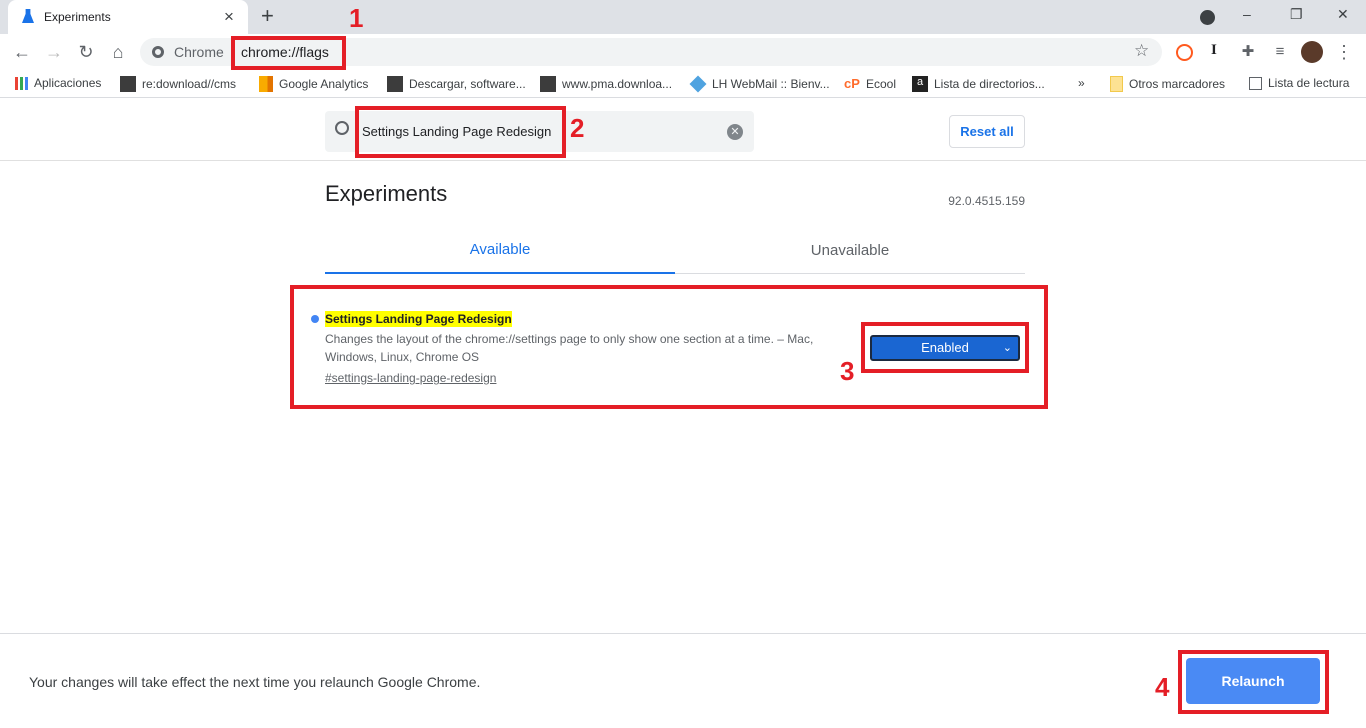 The width and height of the screenshot is (1366, 728). What do you see at coordinates (850, 252) in the screenshot?
I see `tab-unavailable: Unavailable` at bounding box center [850, 252].